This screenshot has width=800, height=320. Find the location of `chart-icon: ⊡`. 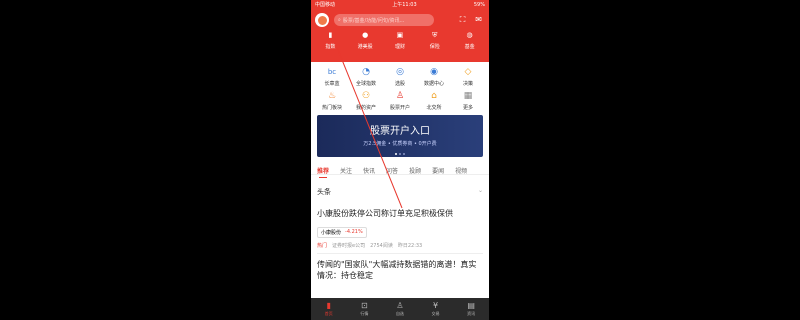

chart-icon: ⊡ is located at coordinates (364, 305).